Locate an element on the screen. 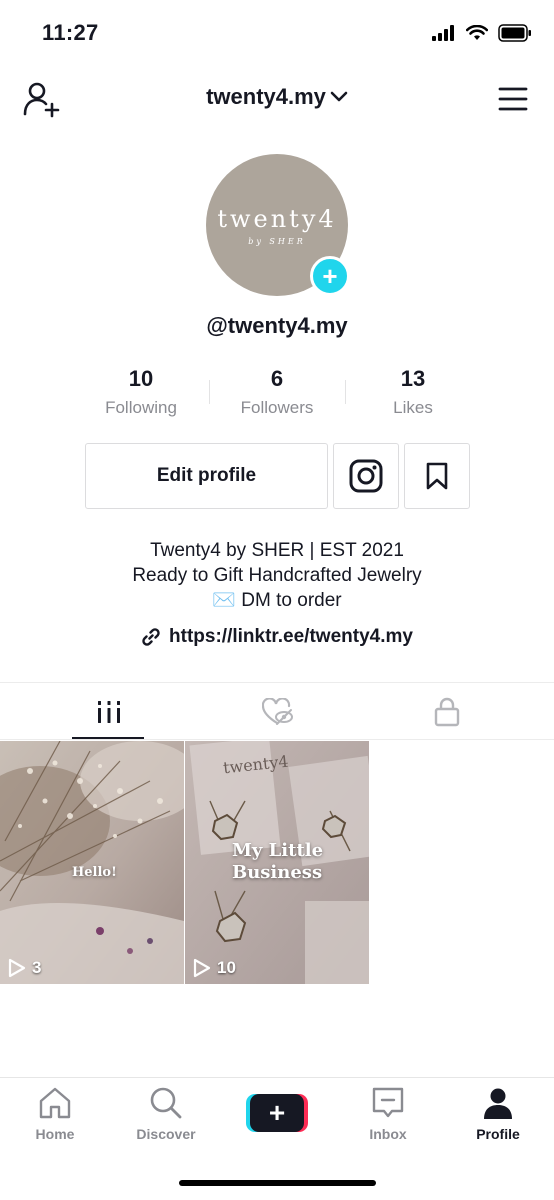 The image size is (554, 1200). nav-inbox: Inbox is located at coordinates (388, 1114).